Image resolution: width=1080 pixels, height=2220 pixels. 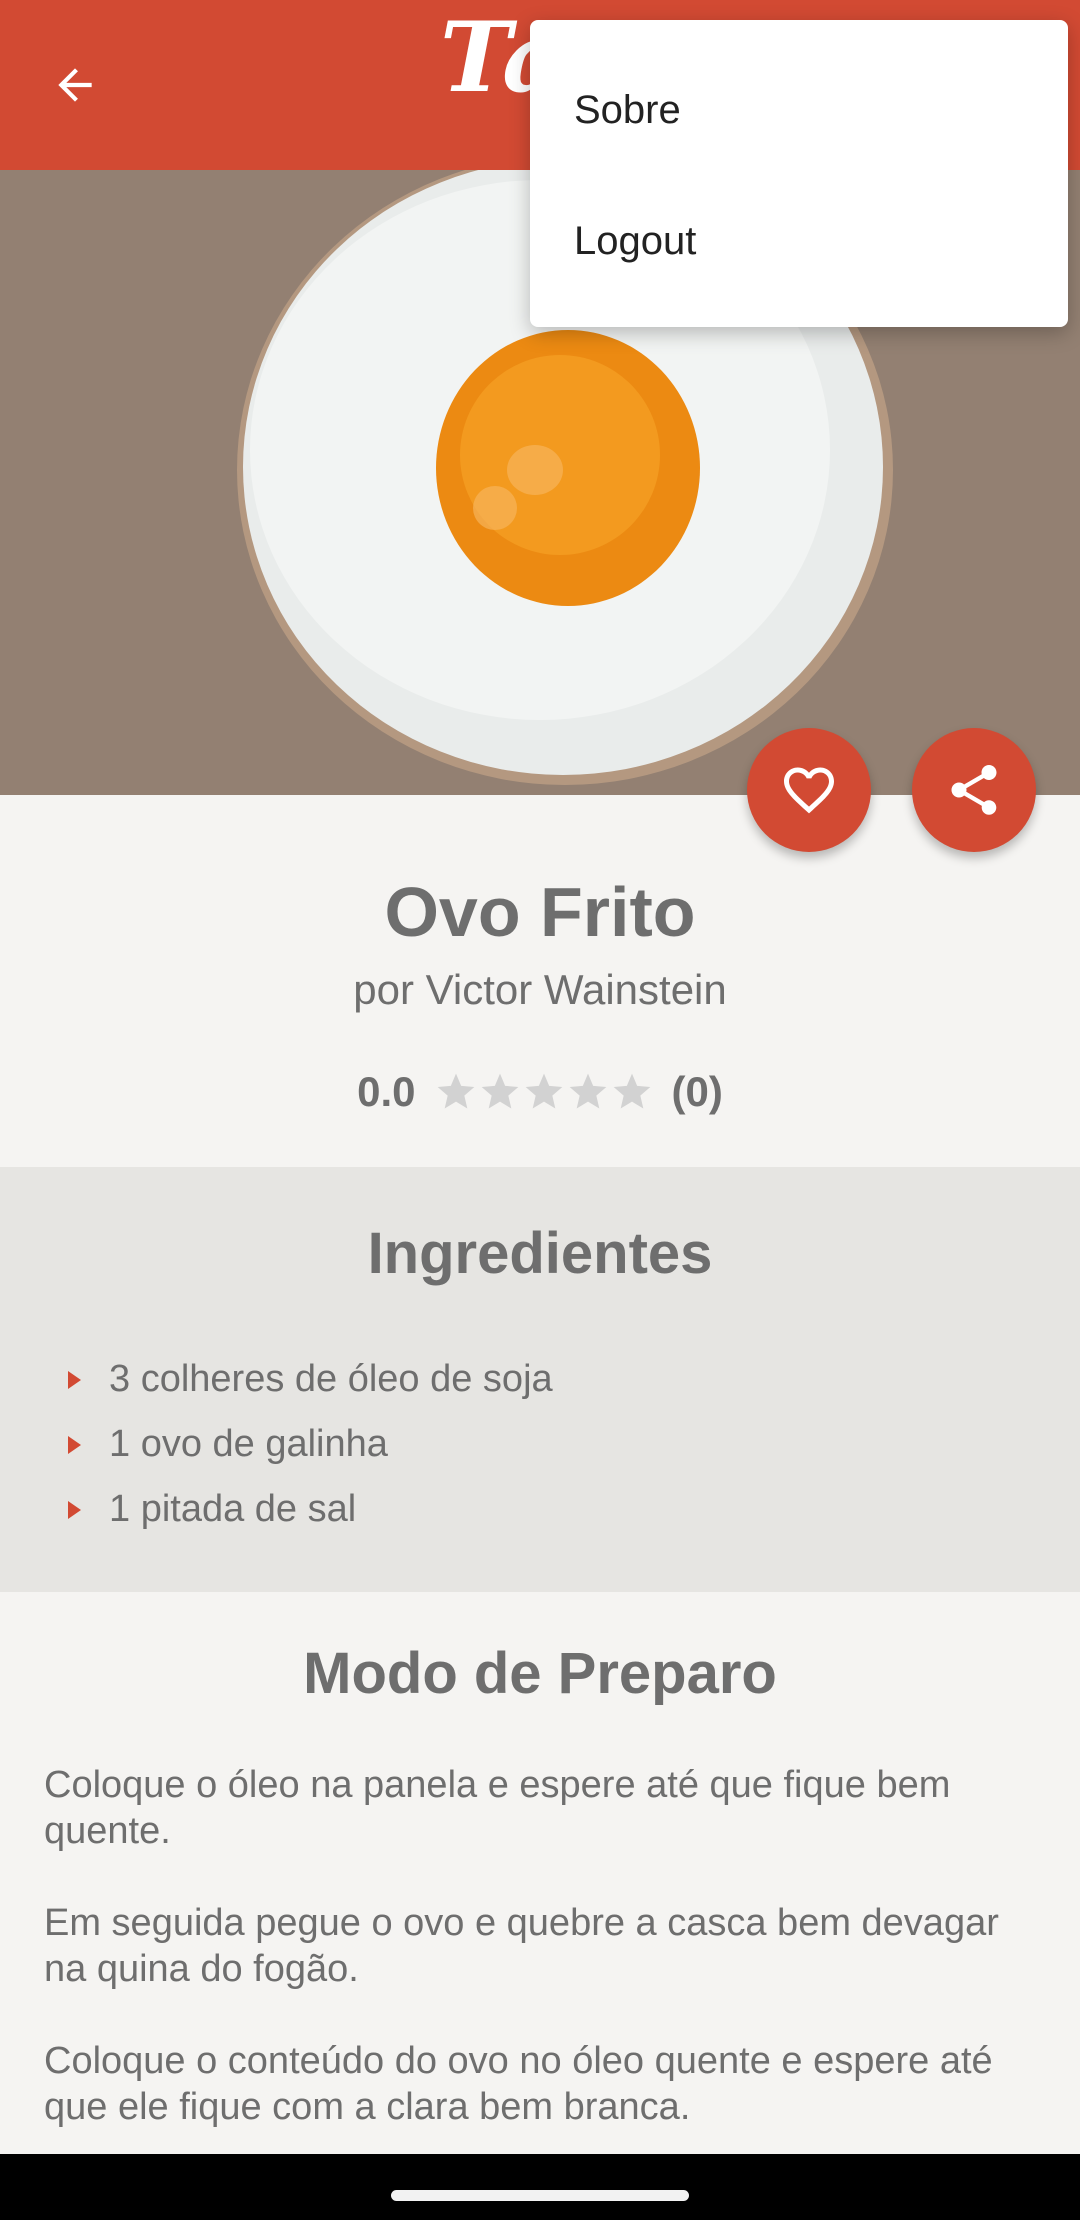 I want to click on rating-value: 0.0, so click(x=386, y=1091).